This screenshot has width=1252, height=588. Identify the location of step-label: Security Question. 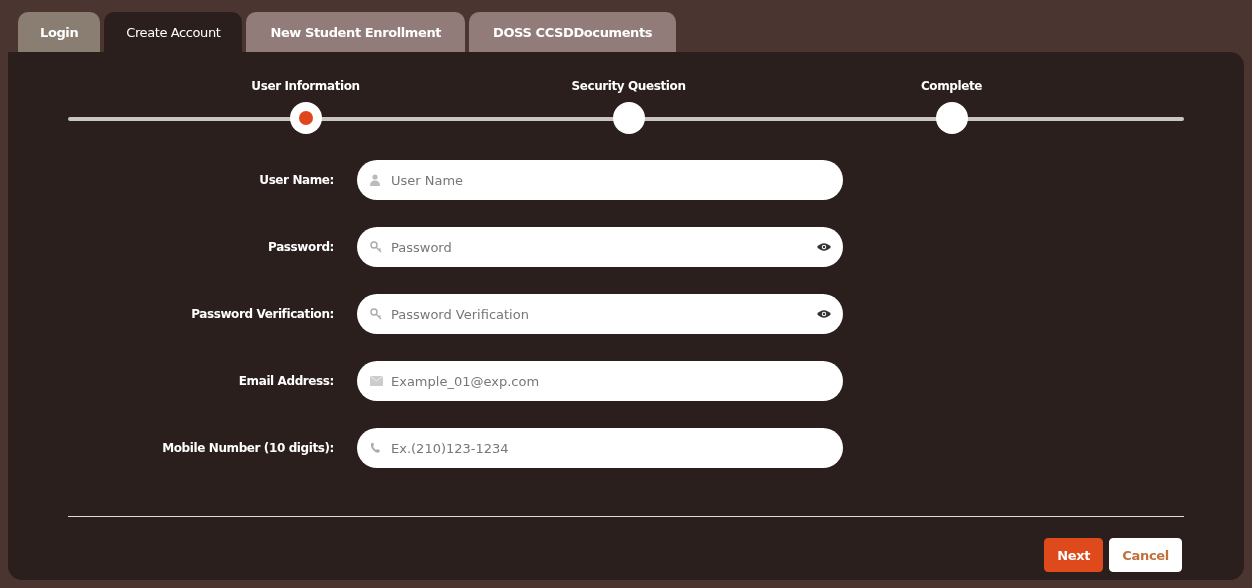
(628, 86).